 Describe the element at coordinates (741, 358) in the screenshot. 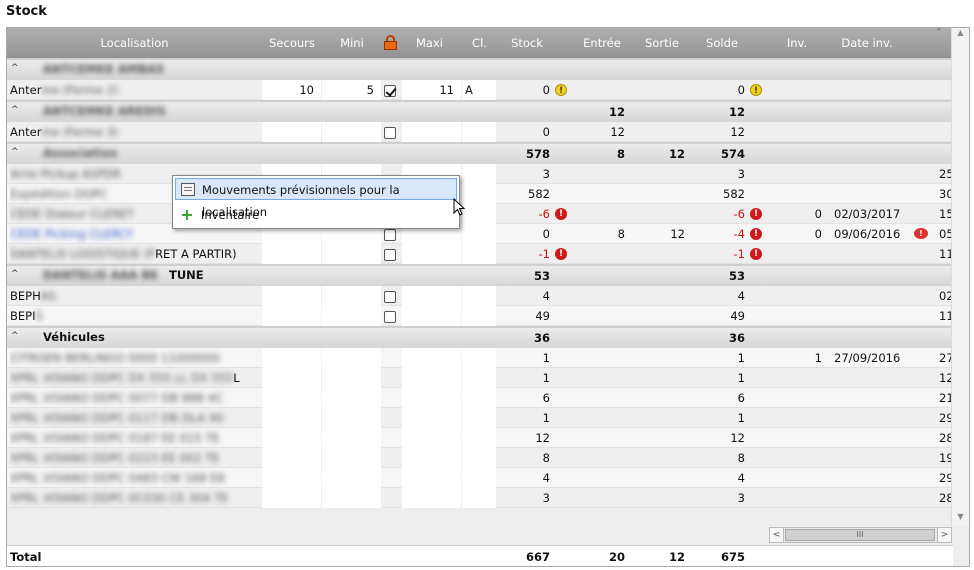

I see `solde-value: 1` at that location.